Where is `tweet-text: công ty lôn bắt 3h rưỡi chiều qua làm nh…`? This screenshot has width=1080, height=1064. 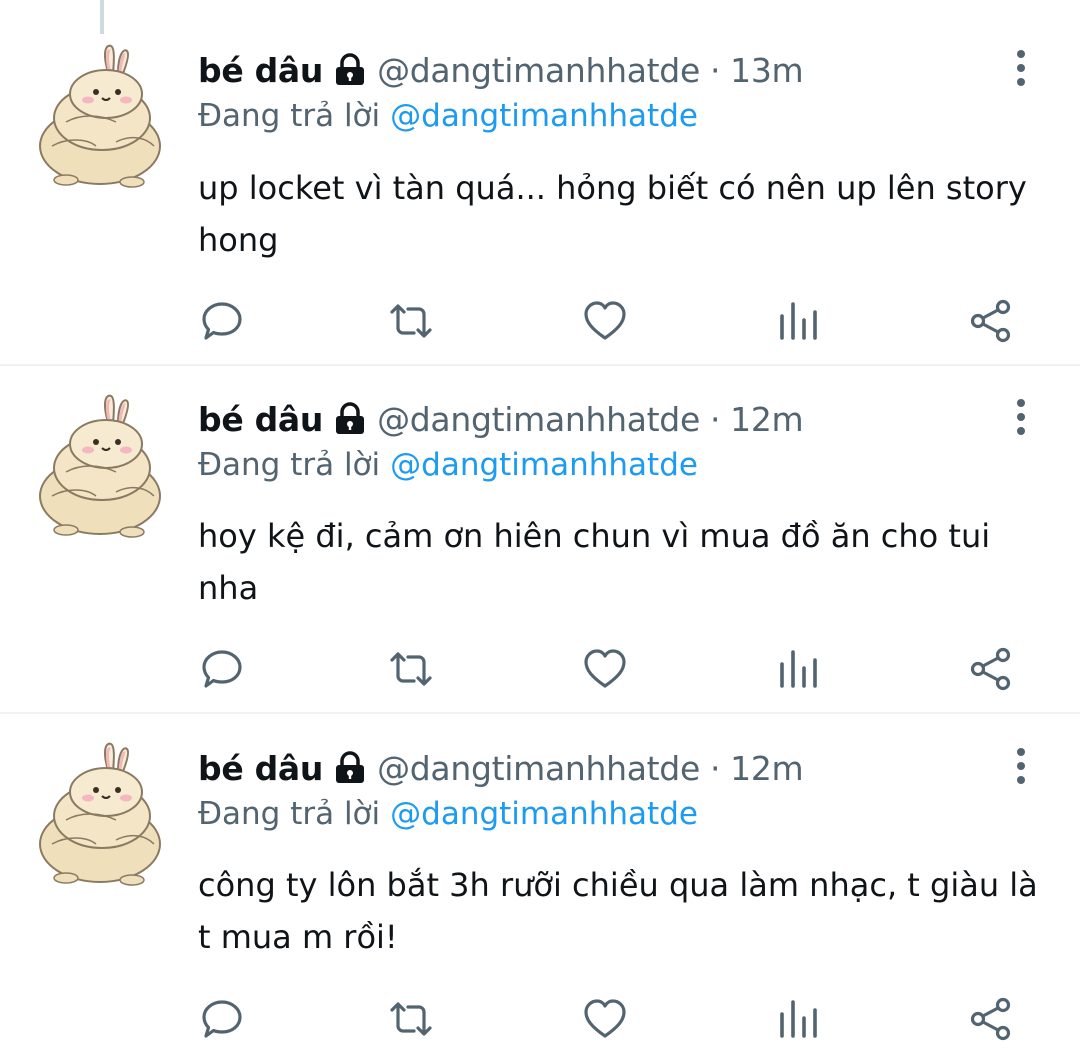
tweet-text: công ty lôn bắt 3h rưỡi chiều qua làm nh… is located at coordinates (618, 911).